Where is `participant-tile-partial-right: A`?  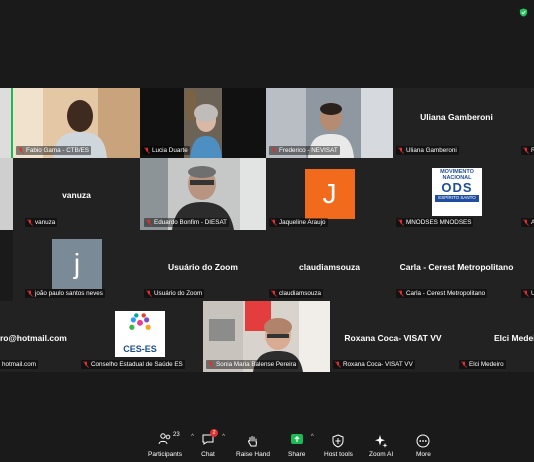 participant-tile-partial-right: A is located at coordinates (527, 194).